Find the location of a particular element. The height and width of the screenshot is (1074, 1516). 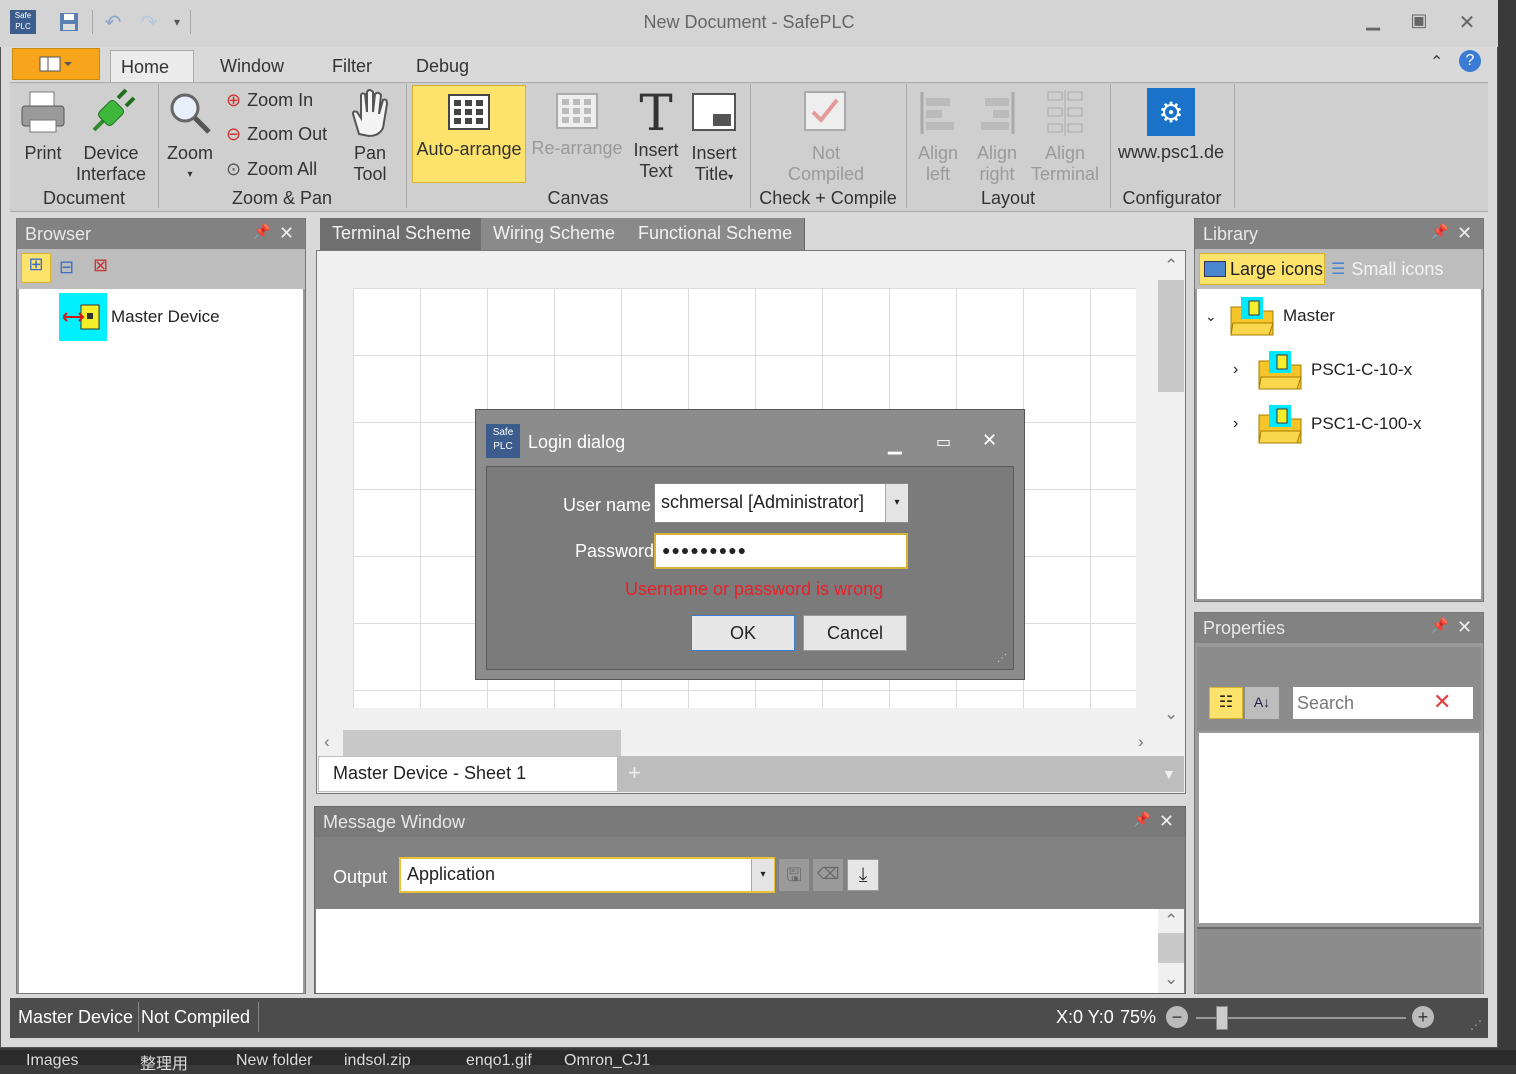

output-select: Application ▾ is located at coordinates (587, 875).